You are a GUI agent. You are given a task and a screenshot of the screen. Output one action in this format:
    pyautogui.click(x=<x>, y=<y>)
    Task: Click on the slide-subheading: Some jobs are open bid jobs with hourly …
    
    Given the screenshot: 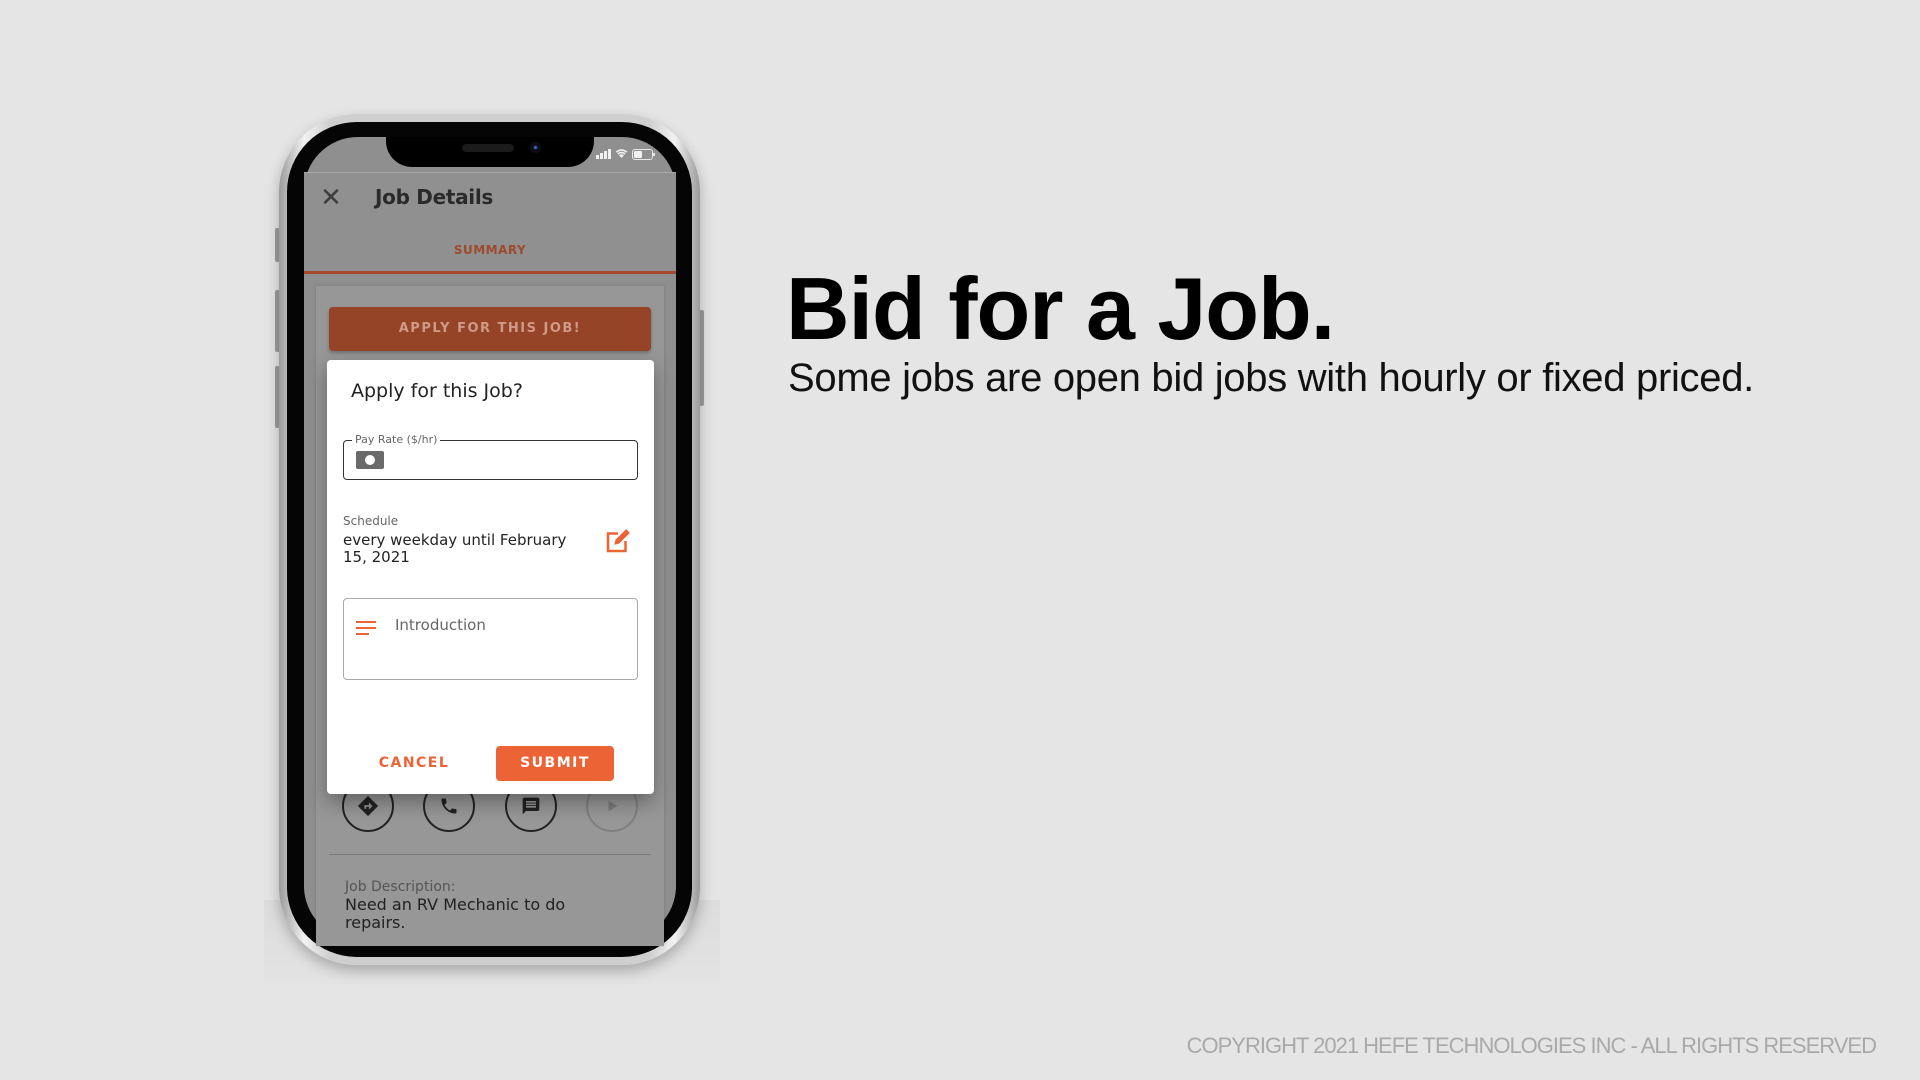 What is the action you would take?
    pyautogui.click(x=1271, y=378)
    